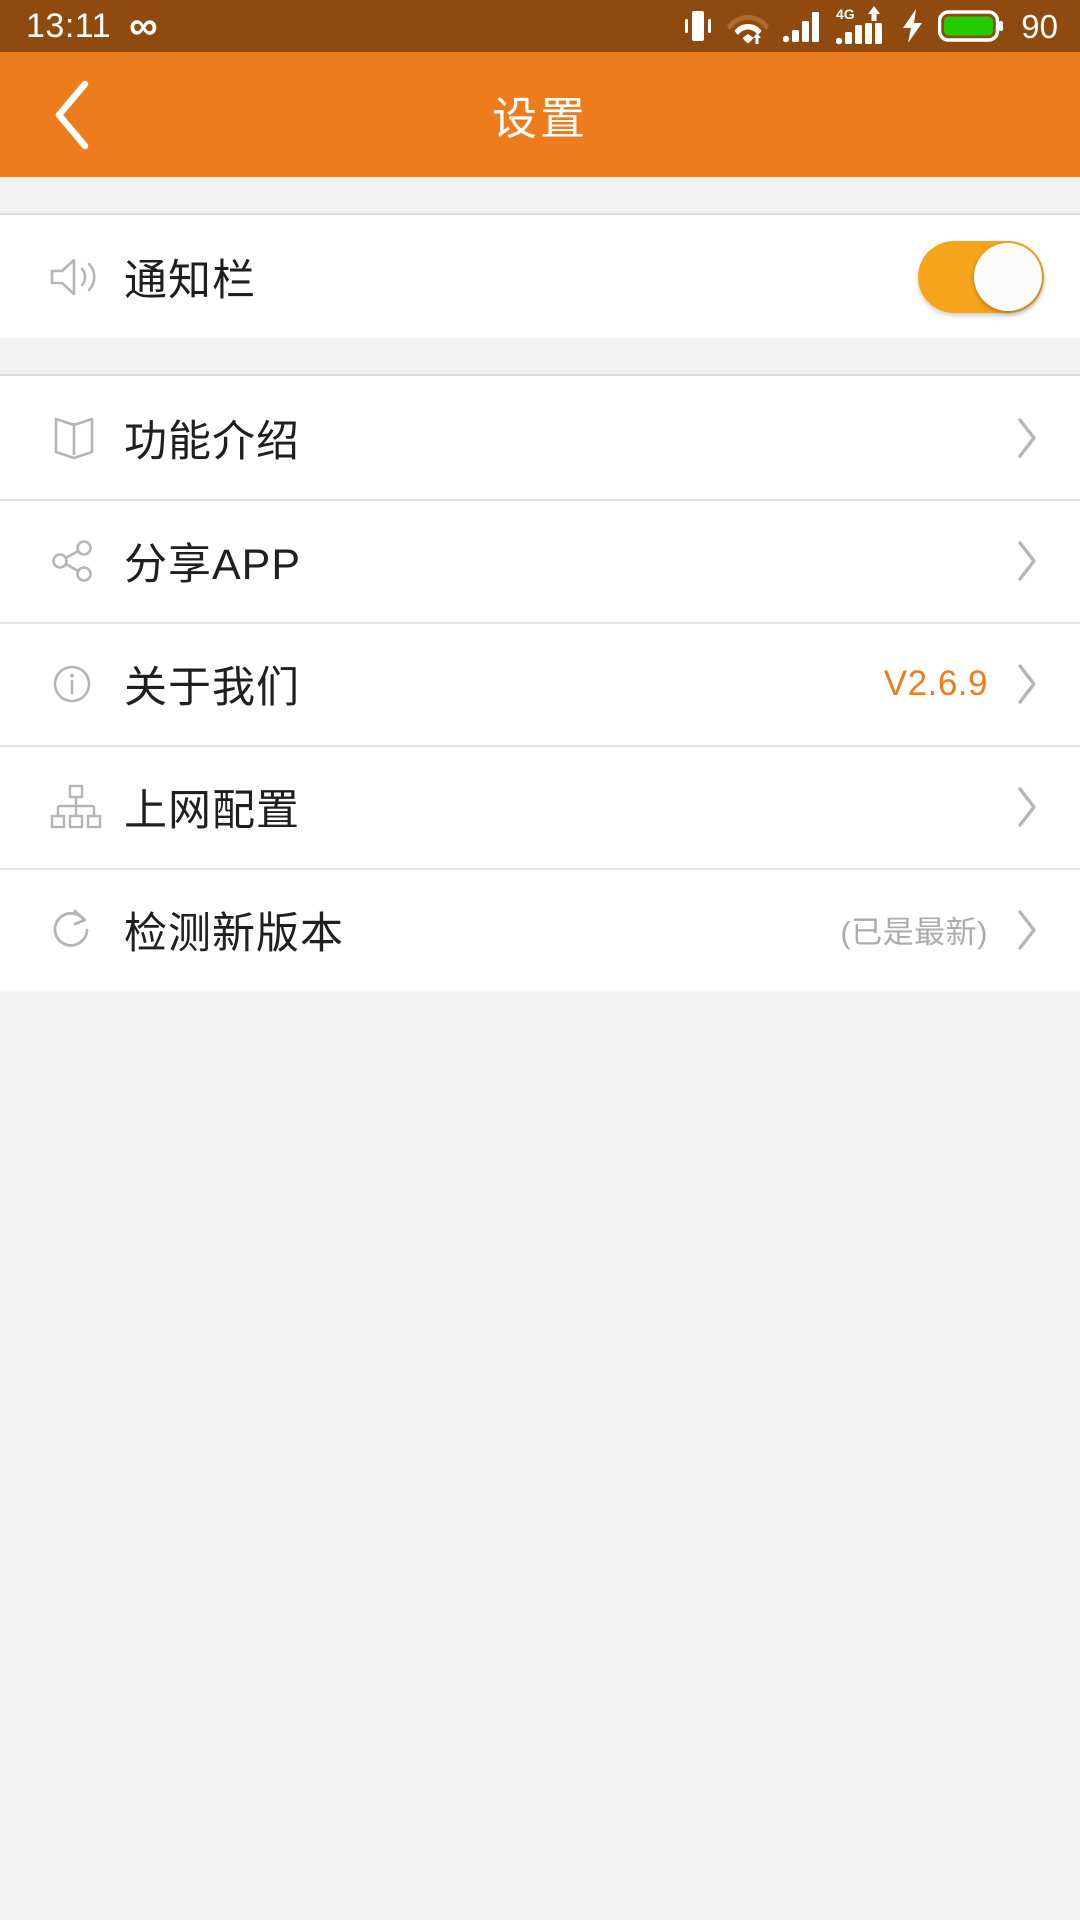  Describe the element at coordinates (539, 118) in the screenshot. I see `page-title: 设置` at that location.